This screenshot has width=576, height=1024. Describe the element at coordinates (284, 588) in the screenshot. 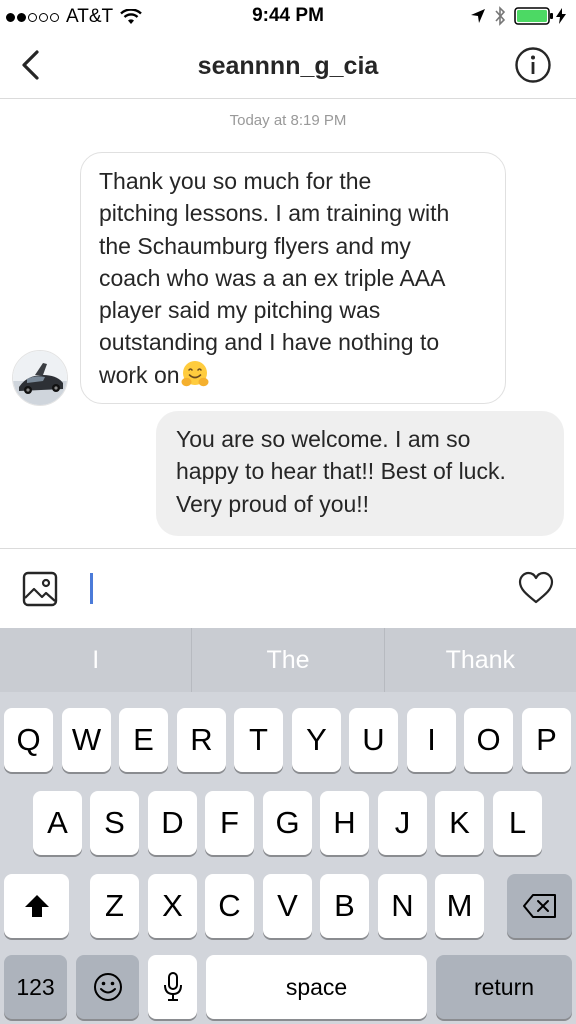

I see `message-input` at that location.